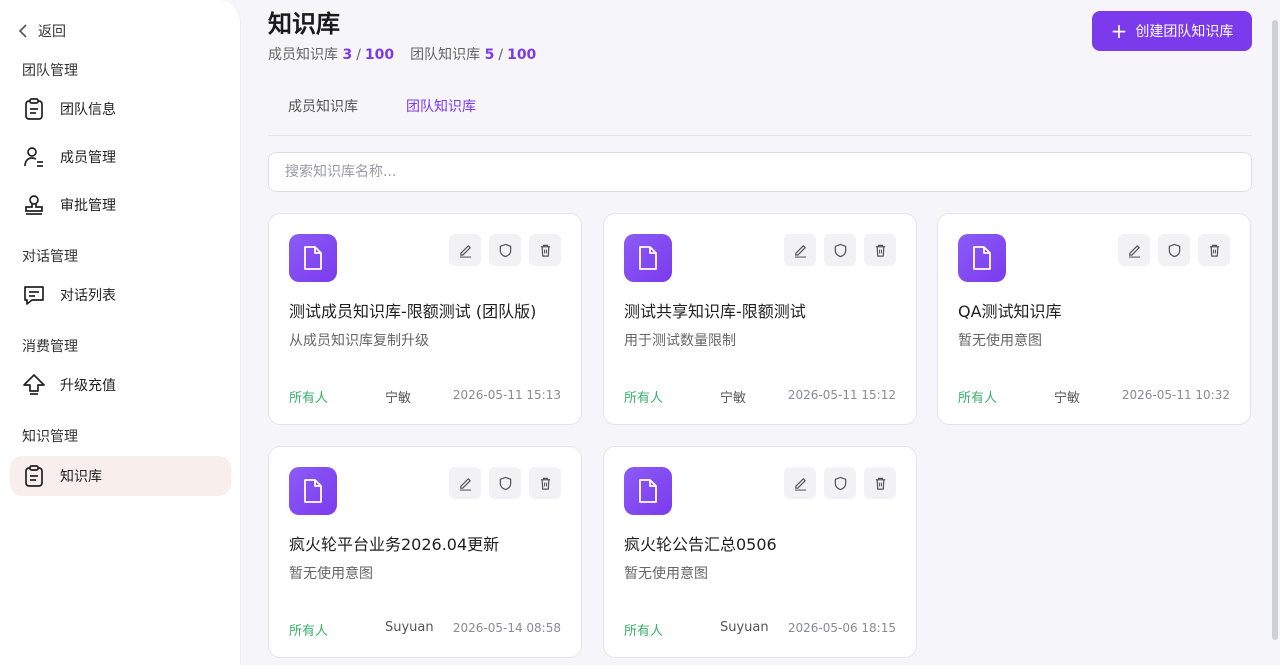 The width and height of the screenshot is (1280, 665). I want to click on sidebar-item-label: 知识库, so click(81, 477).